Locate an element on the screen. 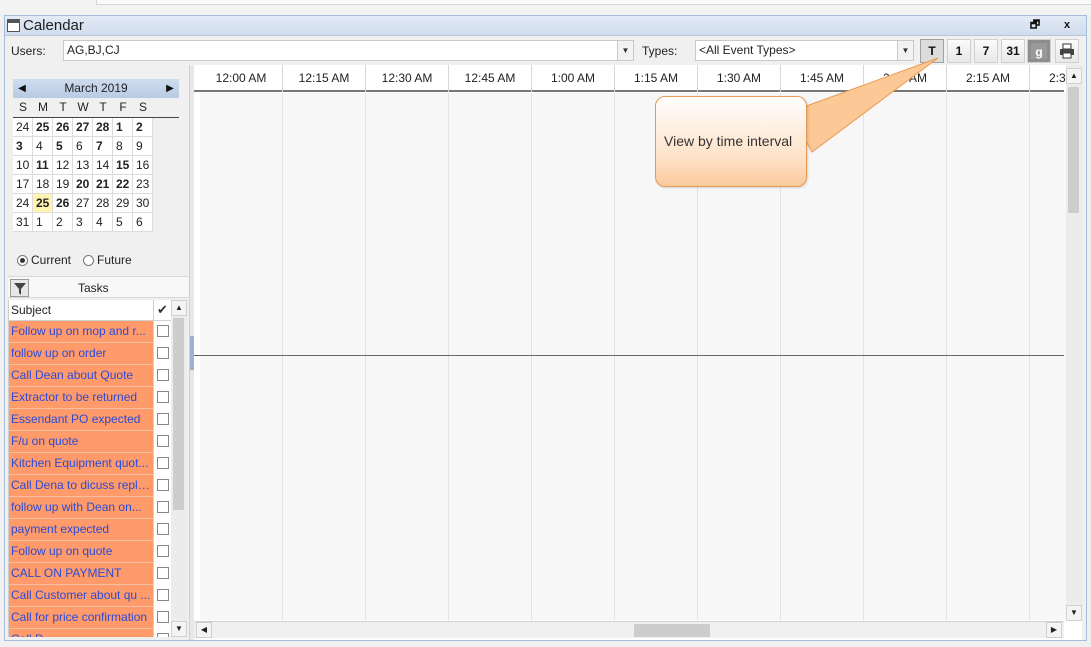  calendar-day: 23 is located at coordinates (143, 184).